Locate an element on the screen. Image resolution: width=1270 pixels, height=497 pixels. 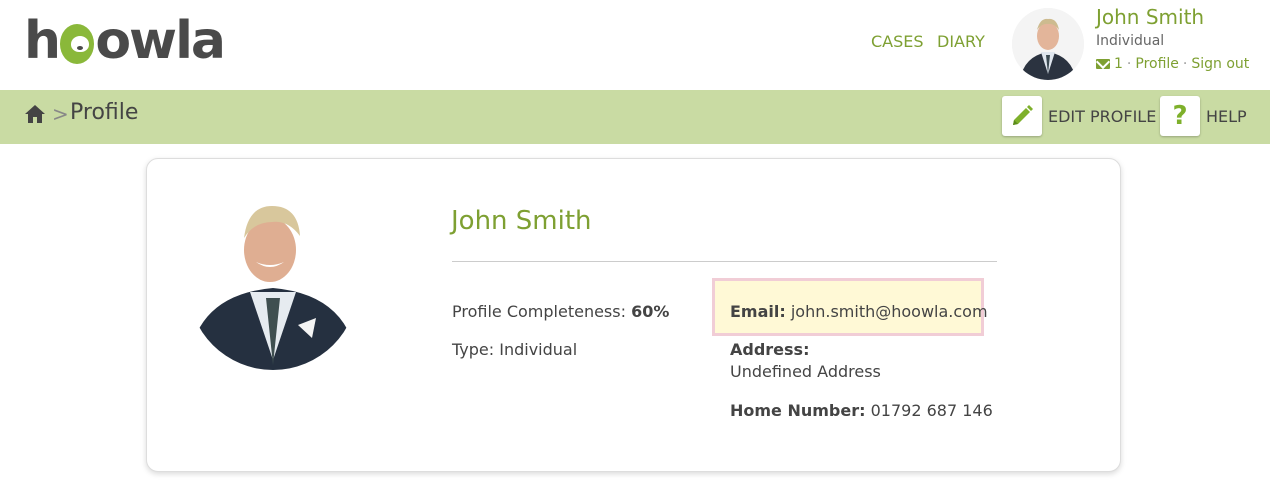
profile-type: Type: Individual is located at coordinates (514, 349).